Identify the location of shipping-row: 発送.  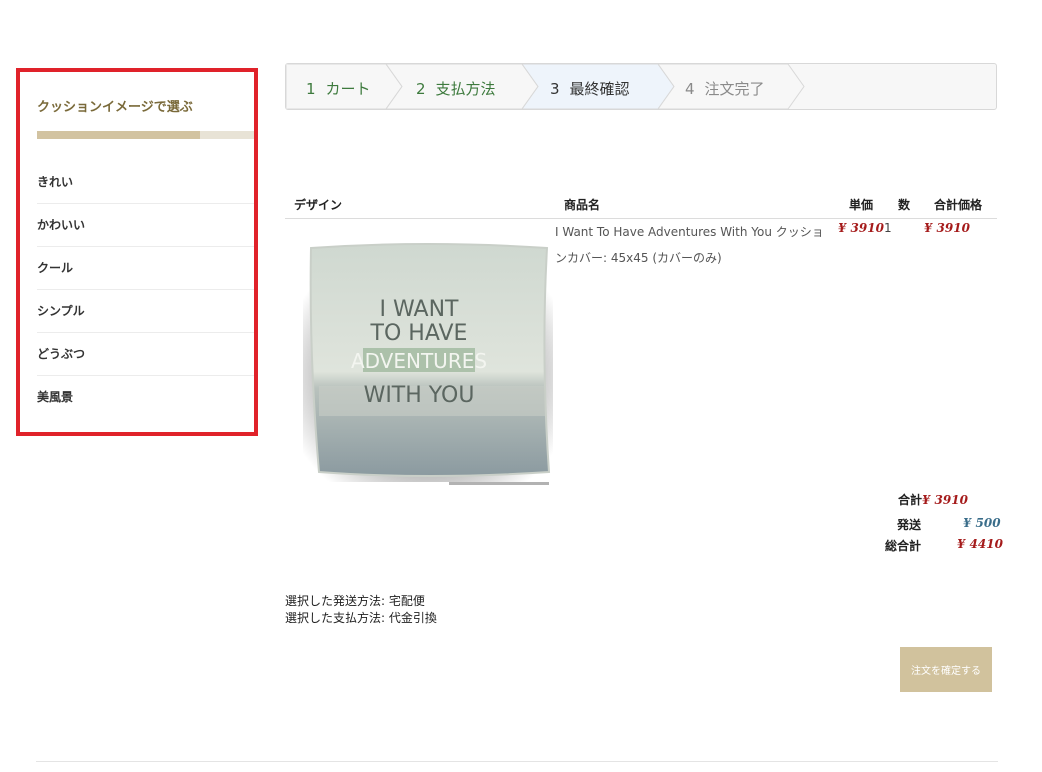
(909, 524).